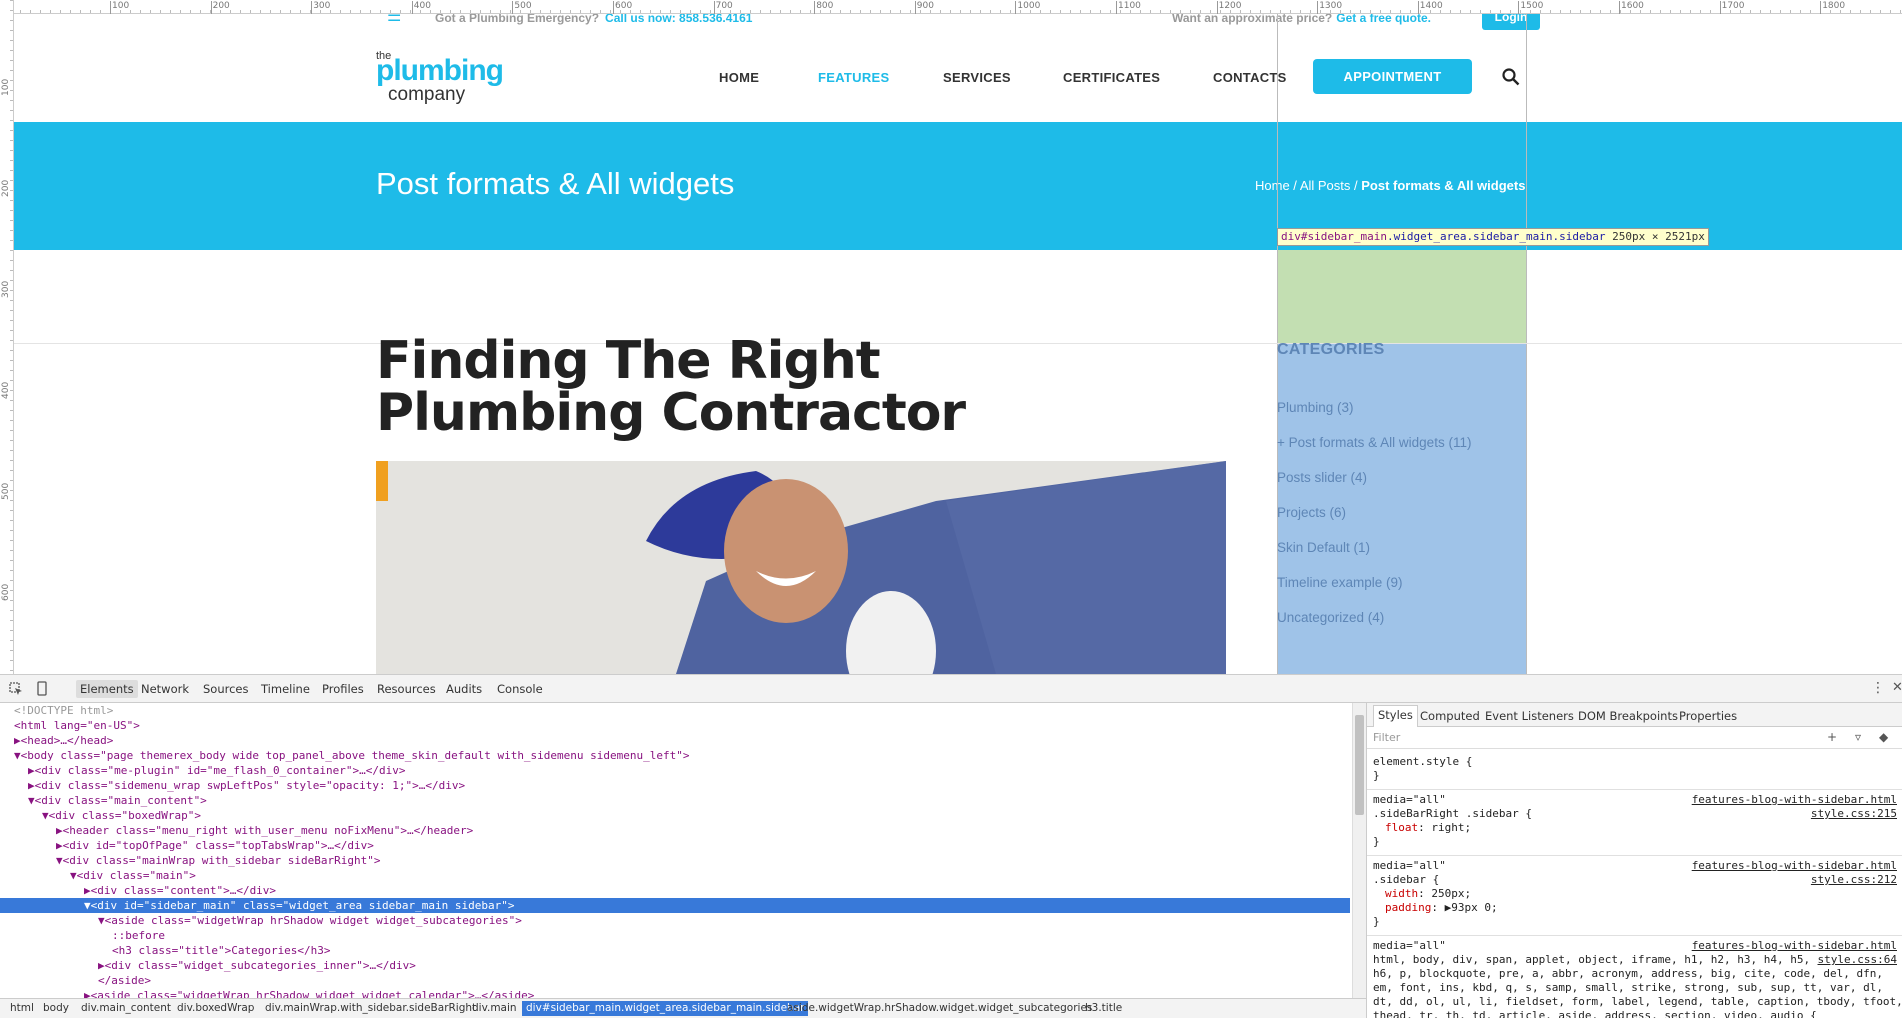  What do you see at coordinates (675, 740) in the screenshot?
I see `dom-node: ▶<head>…</head>` at bounding box center [675, 740].